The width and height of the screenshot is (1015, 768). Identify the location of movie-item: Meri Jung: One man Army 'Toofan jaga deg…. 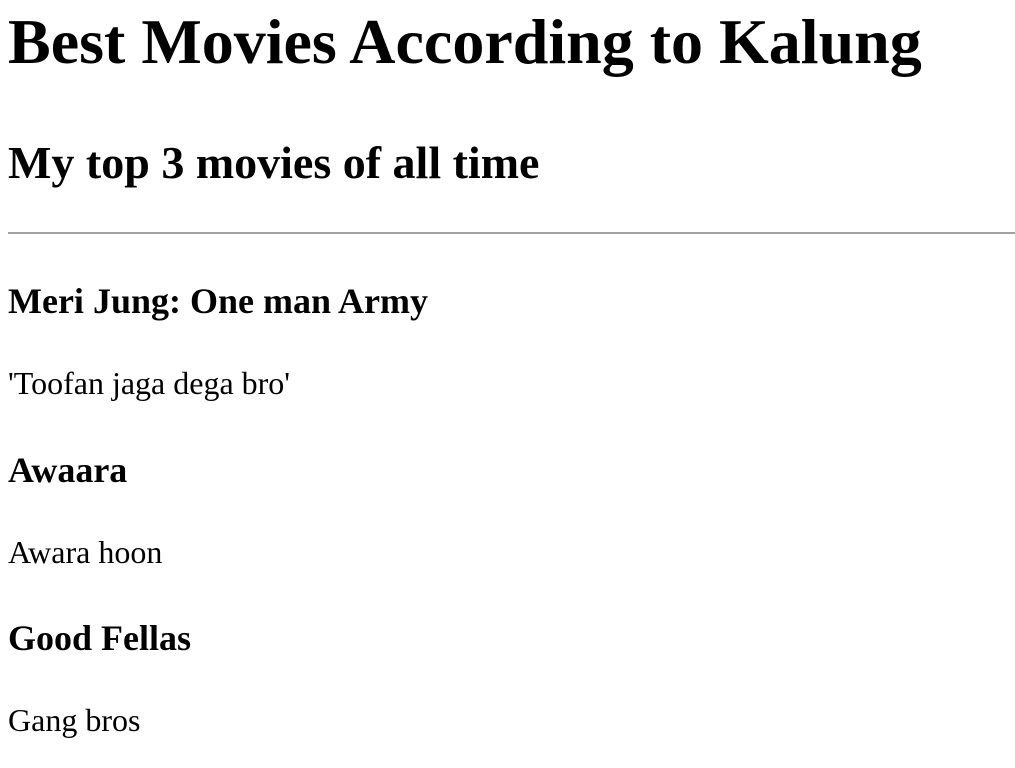
(508, 341).